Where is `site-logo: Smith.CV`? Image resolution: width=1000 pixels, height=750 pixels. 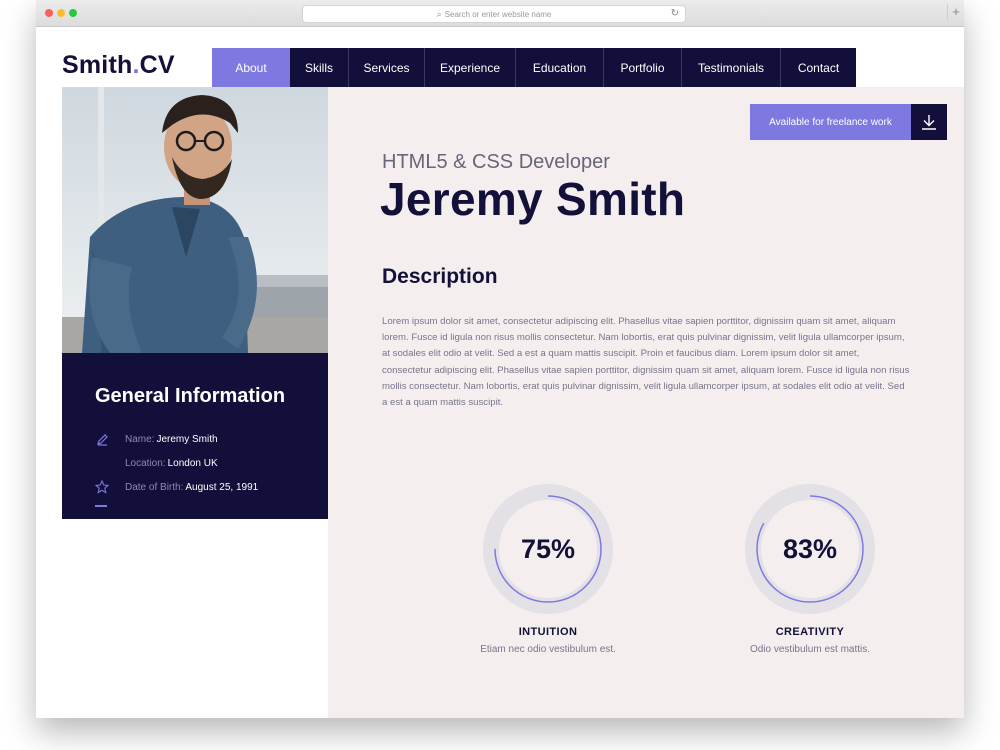
site-logo: Smith.CV is located at coordinates (118, 65).